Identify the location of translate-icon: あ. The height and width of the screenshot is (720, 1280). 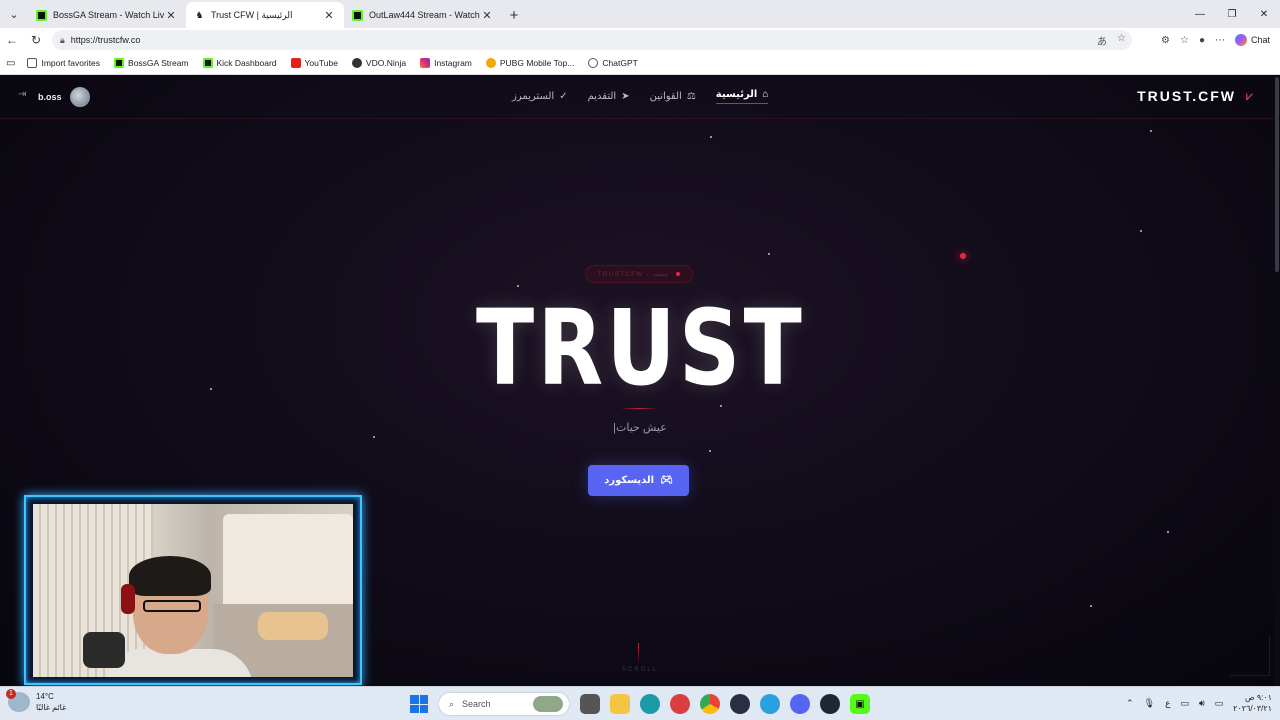
(1102, 40).